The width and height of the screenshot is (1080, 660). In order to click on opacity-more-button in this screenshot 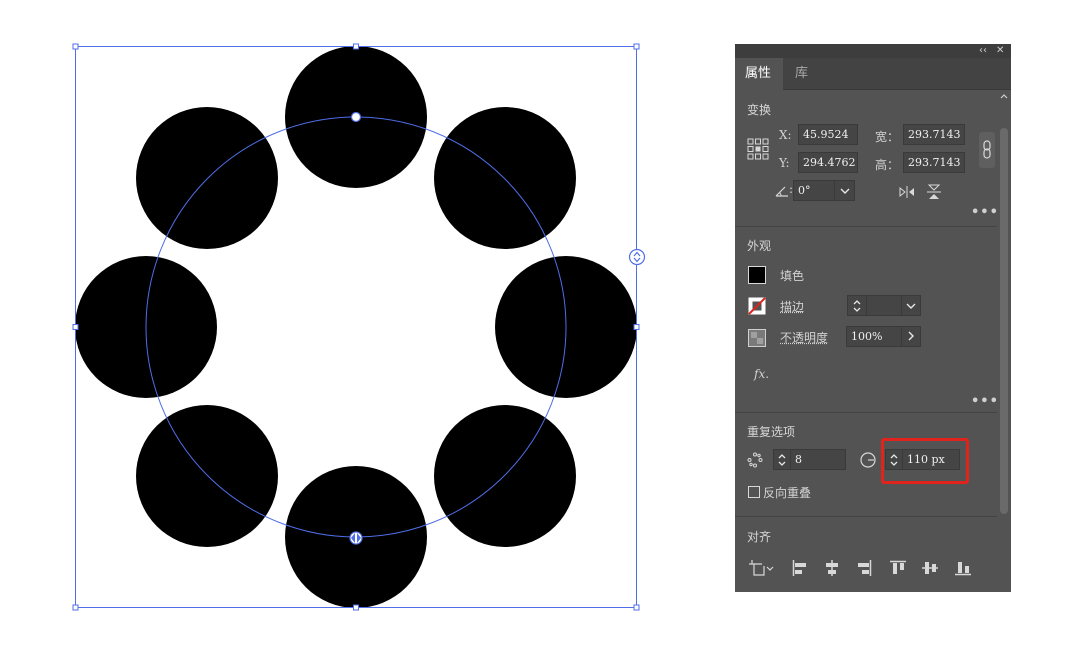, I will do `click(911, 336)`.